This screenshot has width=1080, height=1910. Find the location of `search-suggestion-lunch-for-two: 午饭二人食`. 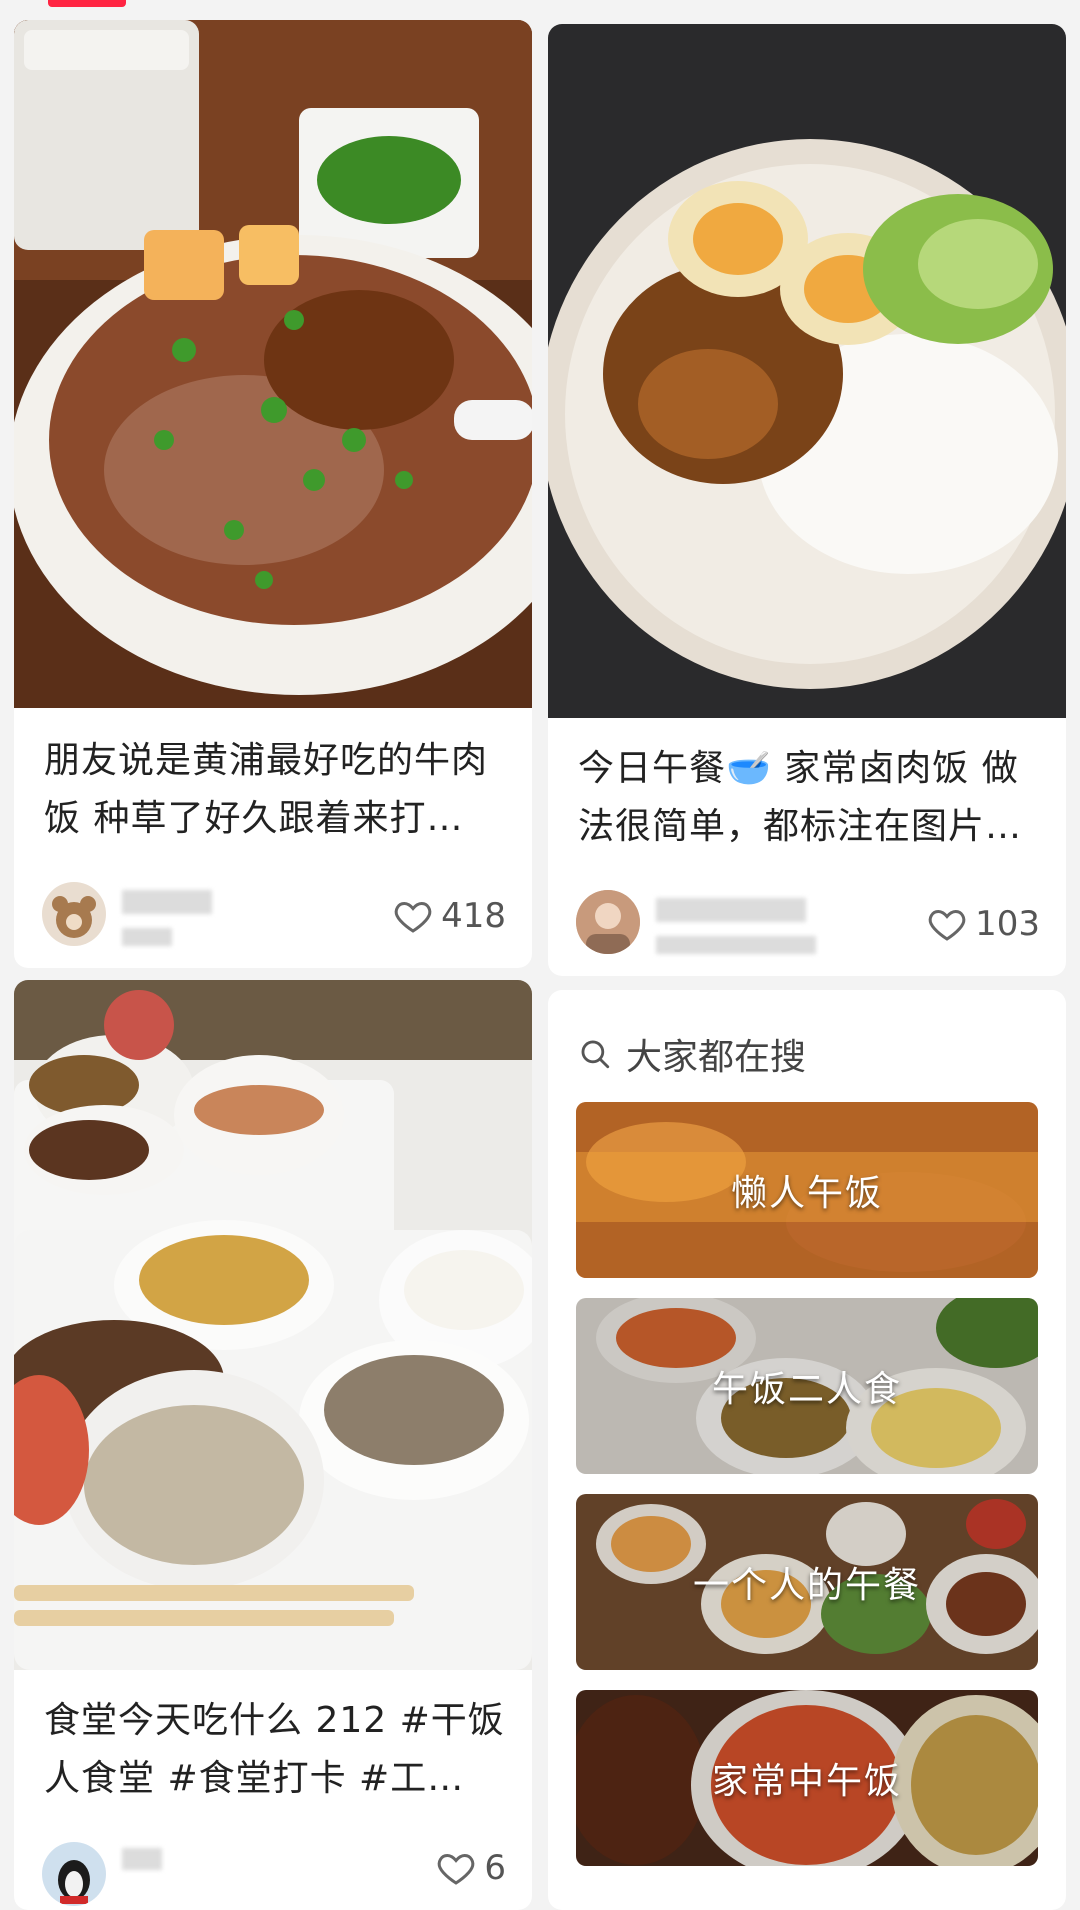

search-suggestion-lunch-for-two: 午饭二人食 is located at coordinates (807, 1386).